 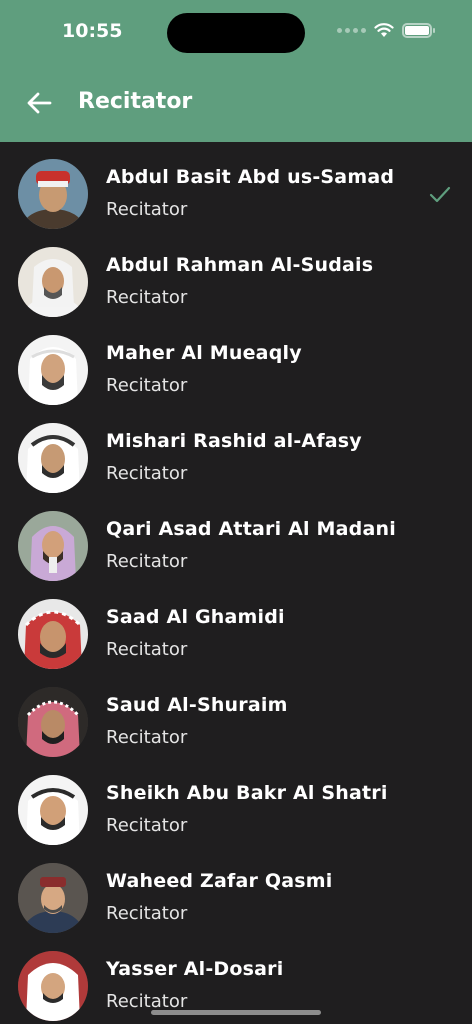 I want to click on reciter-row: Maher Al Mueaqly Recitator, so click(x=236, y=362).